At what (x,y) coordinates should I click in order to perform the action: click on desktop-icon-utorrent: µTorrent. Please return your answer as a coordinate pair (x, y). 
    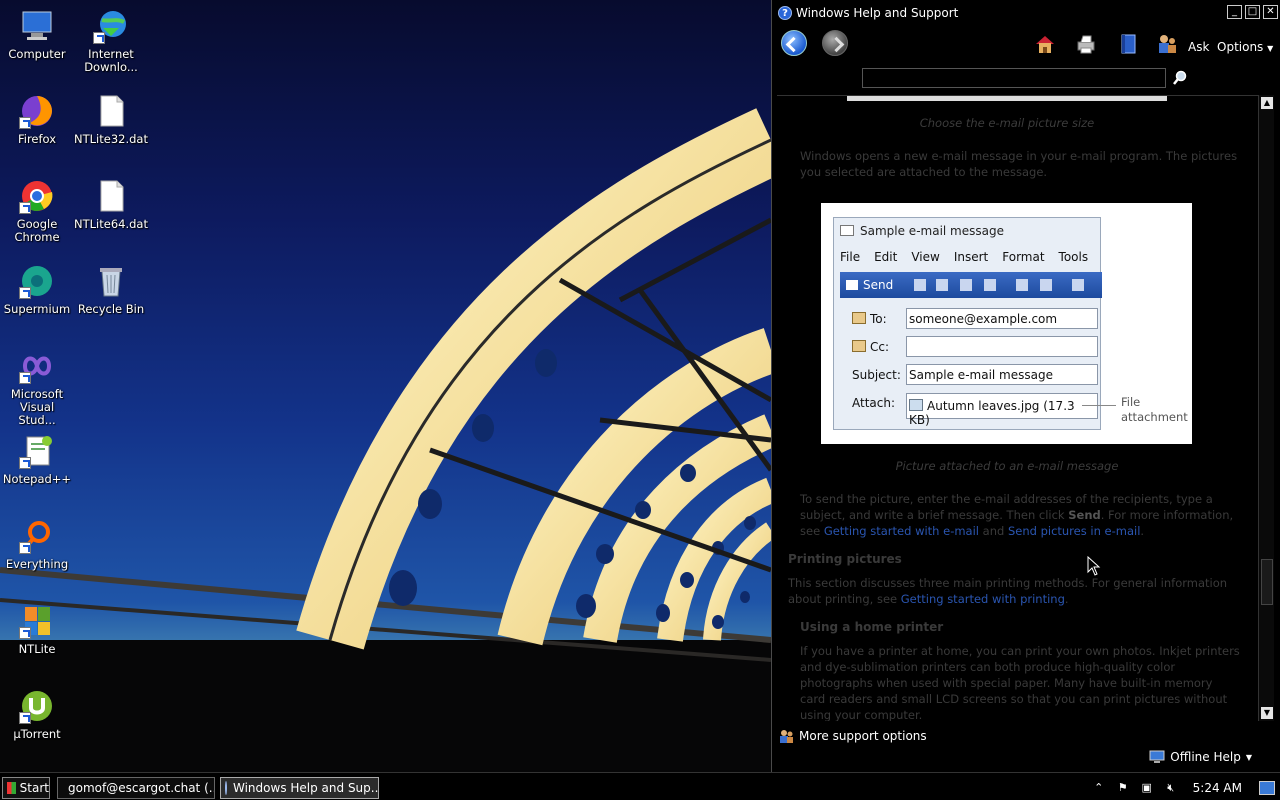
    Looking at the image, I should click on (37, 714).